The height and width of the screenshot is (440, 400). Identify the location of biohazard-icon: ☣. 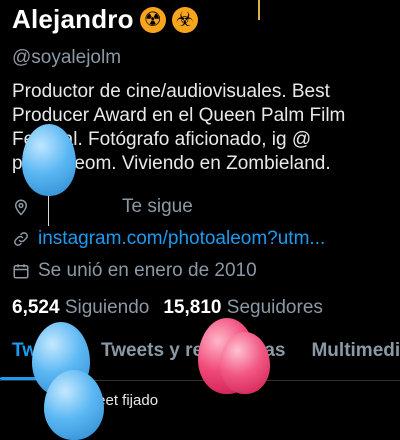
(184, 19).